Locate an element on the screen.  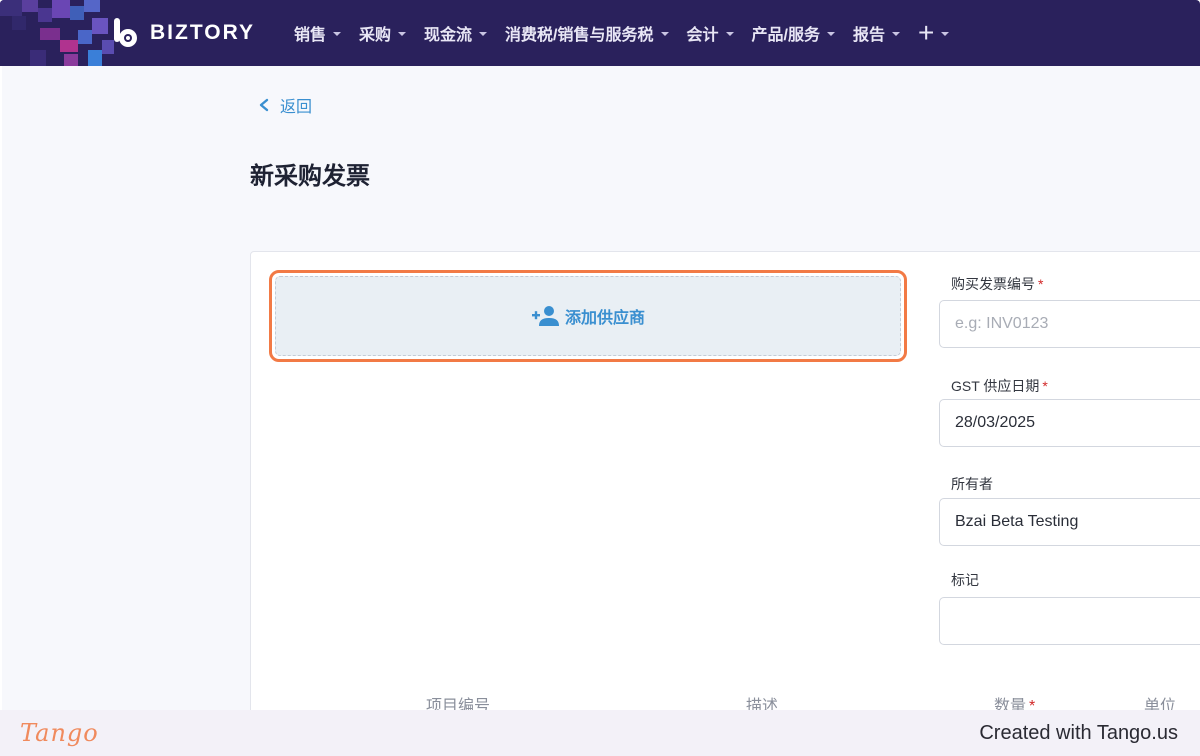
nav-cashflow: 现金流 is located at coordinates (456, 33).